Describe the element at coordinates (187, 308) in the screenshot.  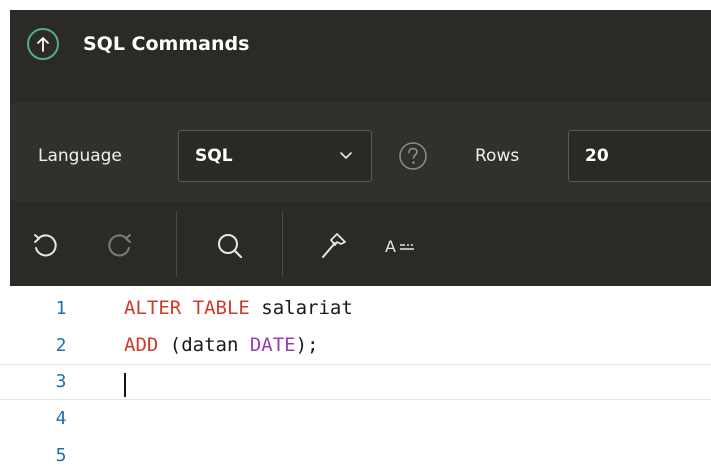
I see `keyword-token: ALTER TABLE` at that location.